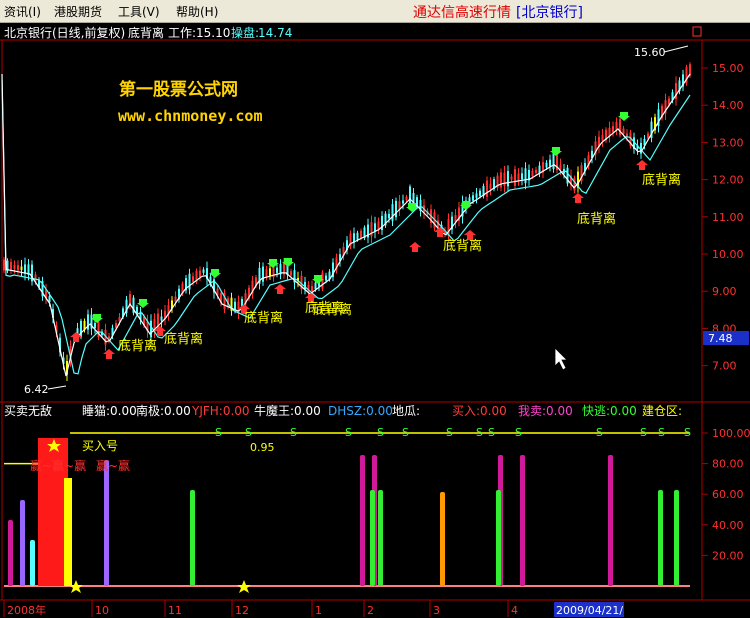 The image size is (750, 618). What do you see at coordinates (697, 31) in the screenshot?
I see `close-indicator-icon` at bounding box center [697, 31].